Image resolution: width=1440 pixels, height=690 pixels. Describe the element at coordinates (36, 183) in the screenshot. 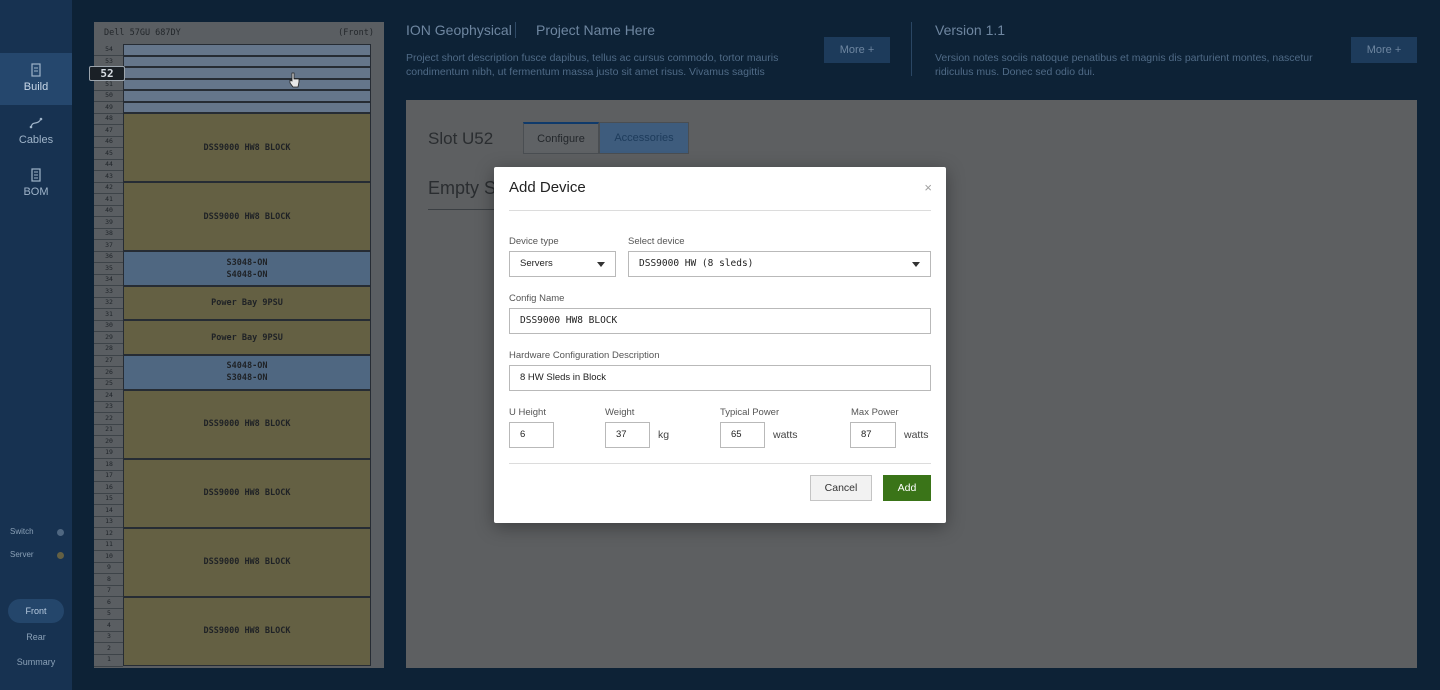

I see `nav-bom: BOM` at that location.